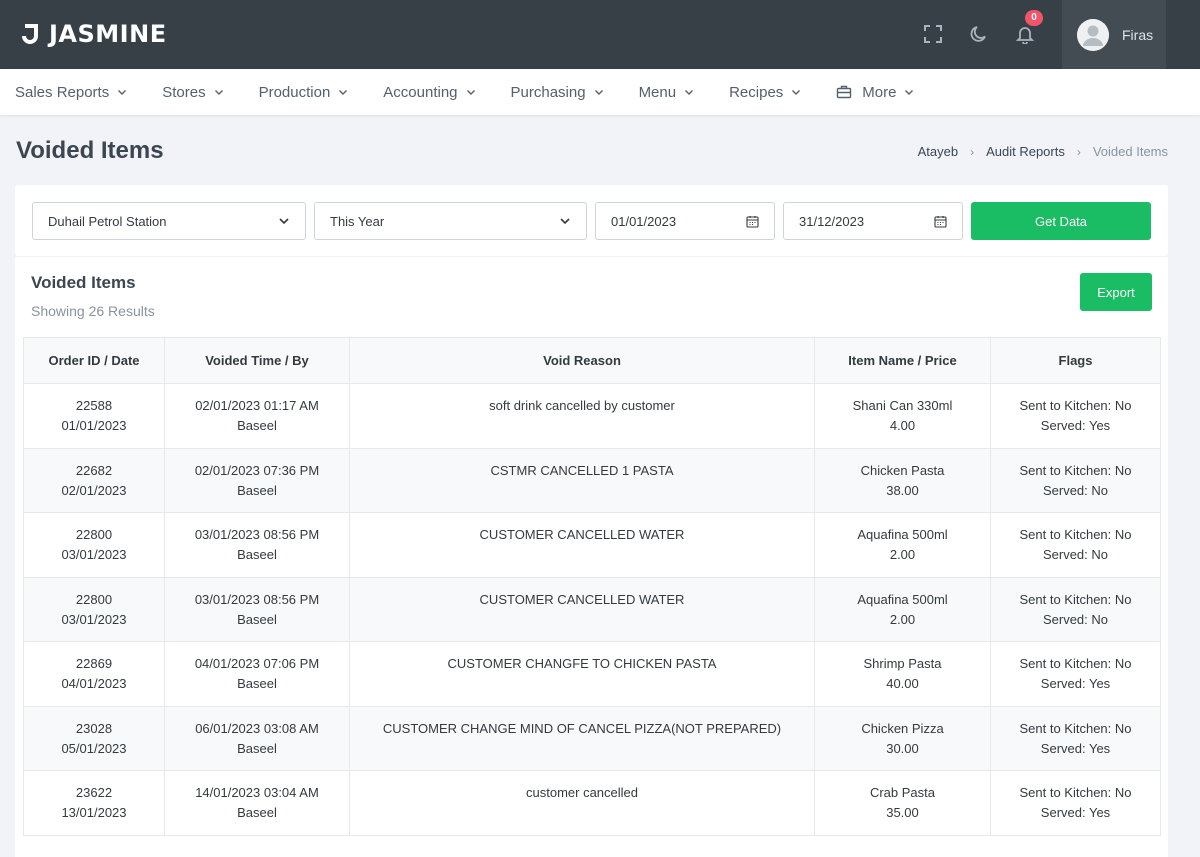  Describe the element at coordinates (1116, 292) in the screenshot. I see `export-button: Export` at that location.